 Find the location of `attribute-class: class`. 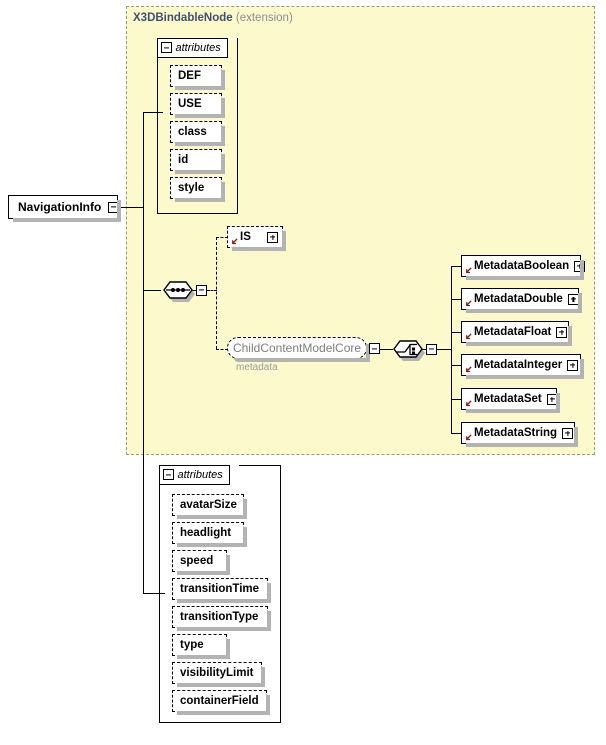

attribute-class: class is located at coordinates (197, 133).